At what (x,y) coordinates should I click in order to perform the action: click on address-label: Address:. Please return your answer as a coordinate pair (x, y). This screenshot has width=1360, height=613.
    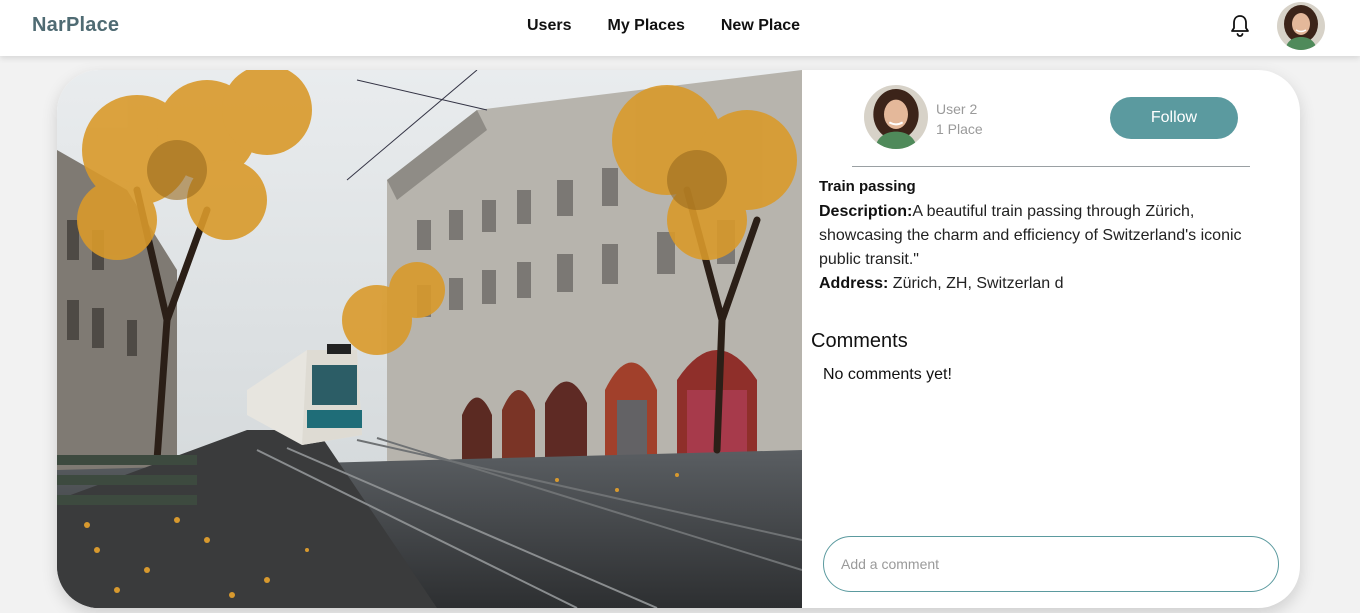
    Looking at the image, I should click on (854, 283).